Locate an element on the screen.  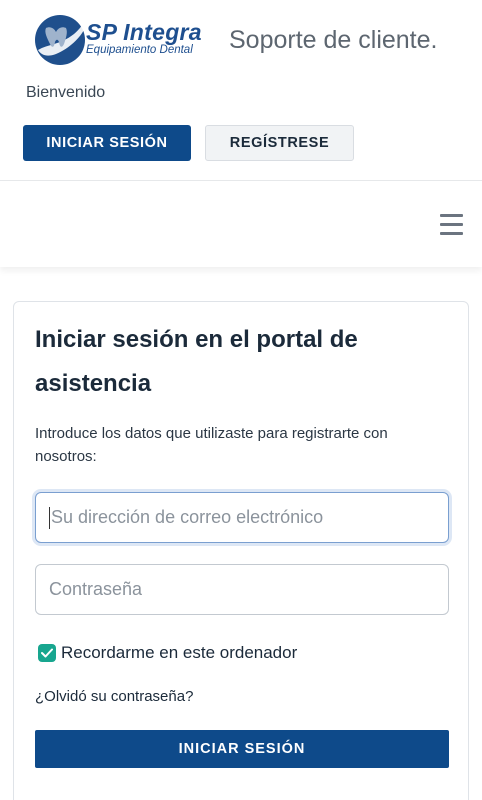
email-field: Su dirección de correo electrónico is located at coordinates (242, 517).